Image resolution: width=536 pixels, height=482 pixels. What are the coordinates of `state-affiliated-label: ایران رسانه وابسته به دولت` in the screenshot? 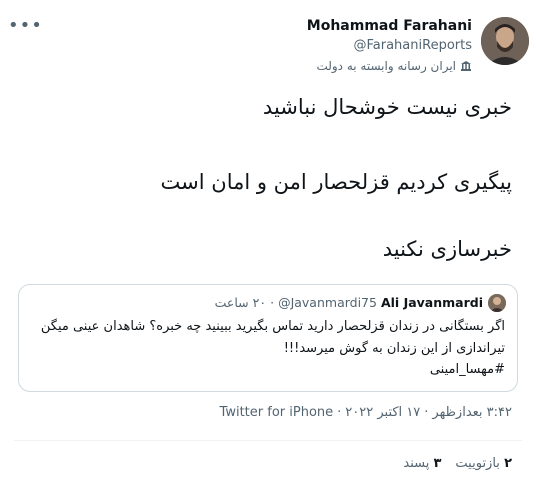 It's located at (394, 66).